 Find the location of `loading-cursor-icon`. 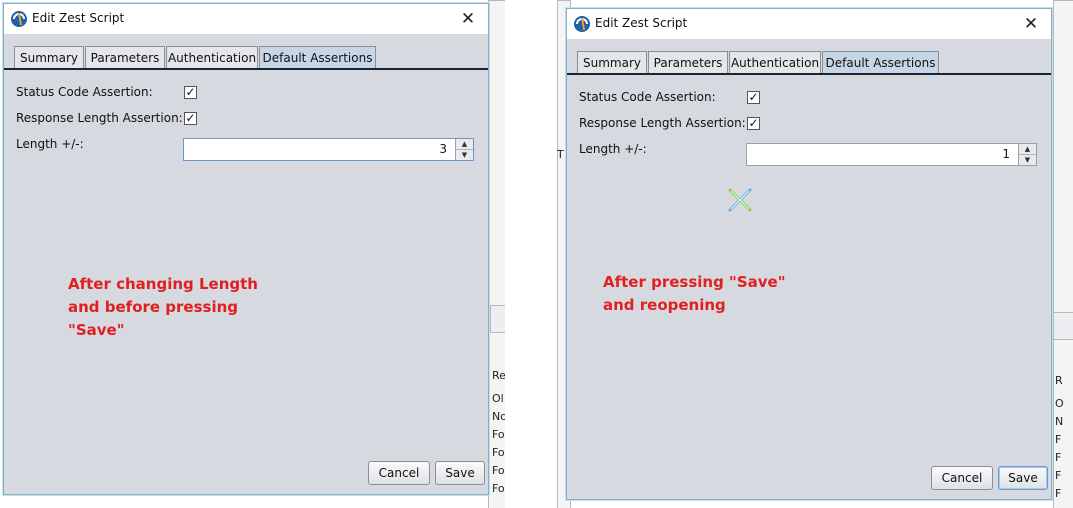

loading-cursor-icon is located at coordinates (740, 200).